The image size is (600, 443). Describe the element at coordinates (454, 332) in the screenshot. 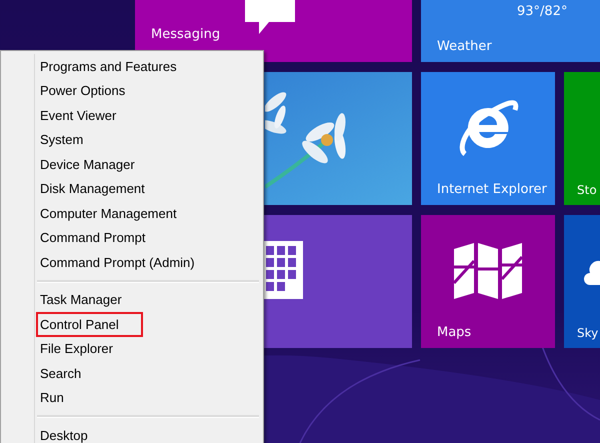

I see `tile-label: Maps` at that location.